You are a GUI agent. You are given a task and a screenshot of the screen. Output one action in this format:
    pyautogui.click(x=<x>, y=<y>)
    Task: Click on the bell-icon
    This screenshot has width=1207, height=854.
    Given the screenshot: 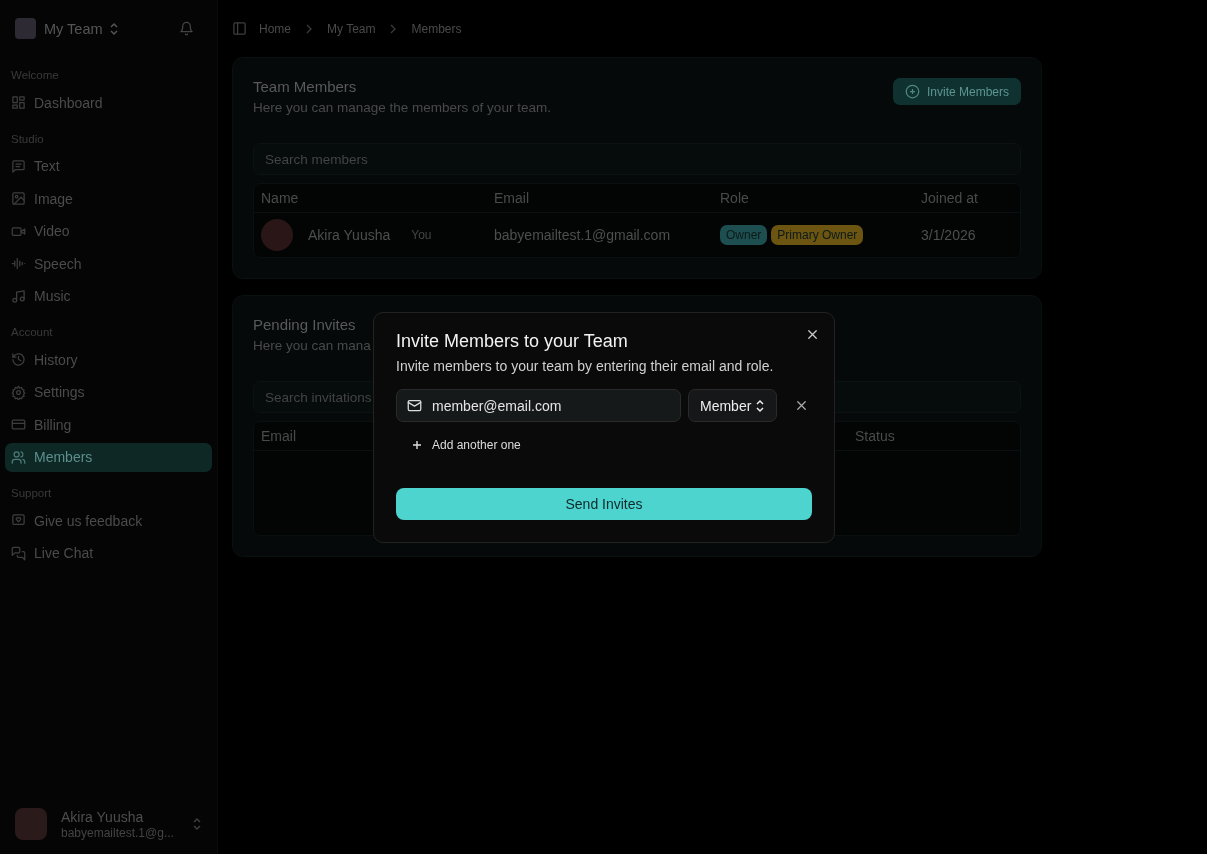 What is the action you would take?
    pyautogui.click(x=186, y=28)
    